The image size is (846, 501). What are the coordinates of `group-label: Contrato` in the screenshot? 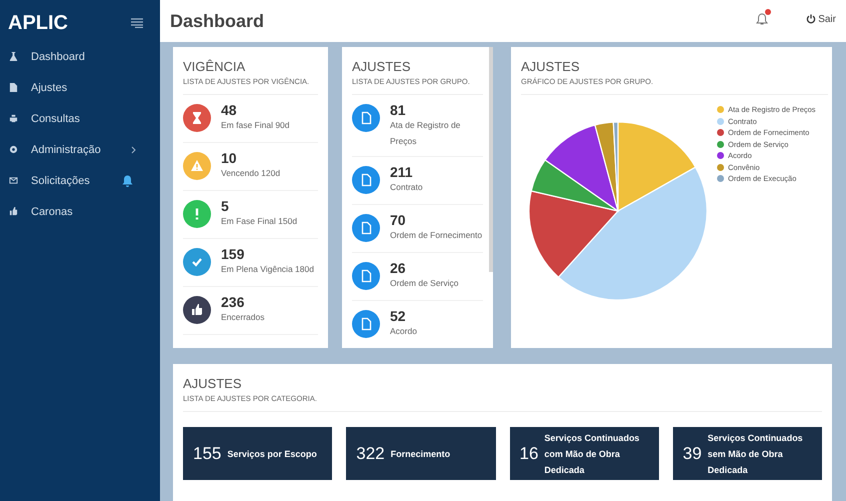 It's located at (406, 187).